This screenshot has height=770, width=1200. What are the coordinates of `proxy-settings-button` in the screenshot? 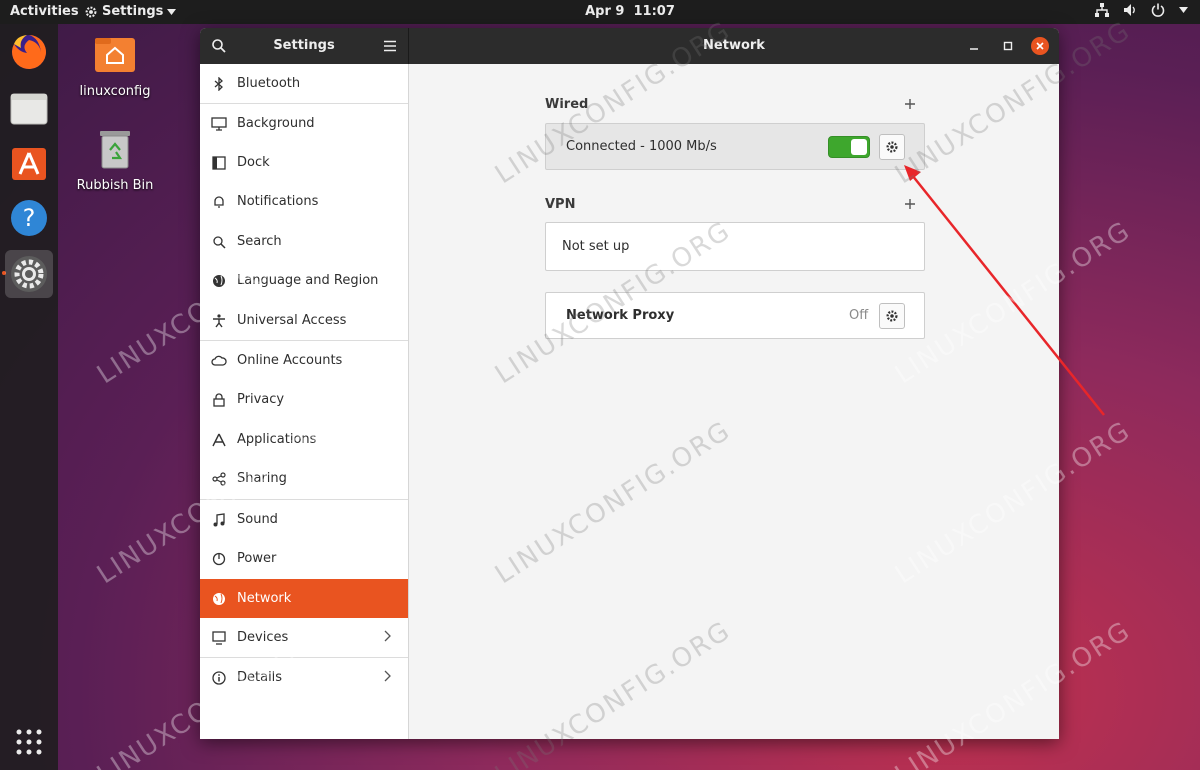 It's located at (892, 316).